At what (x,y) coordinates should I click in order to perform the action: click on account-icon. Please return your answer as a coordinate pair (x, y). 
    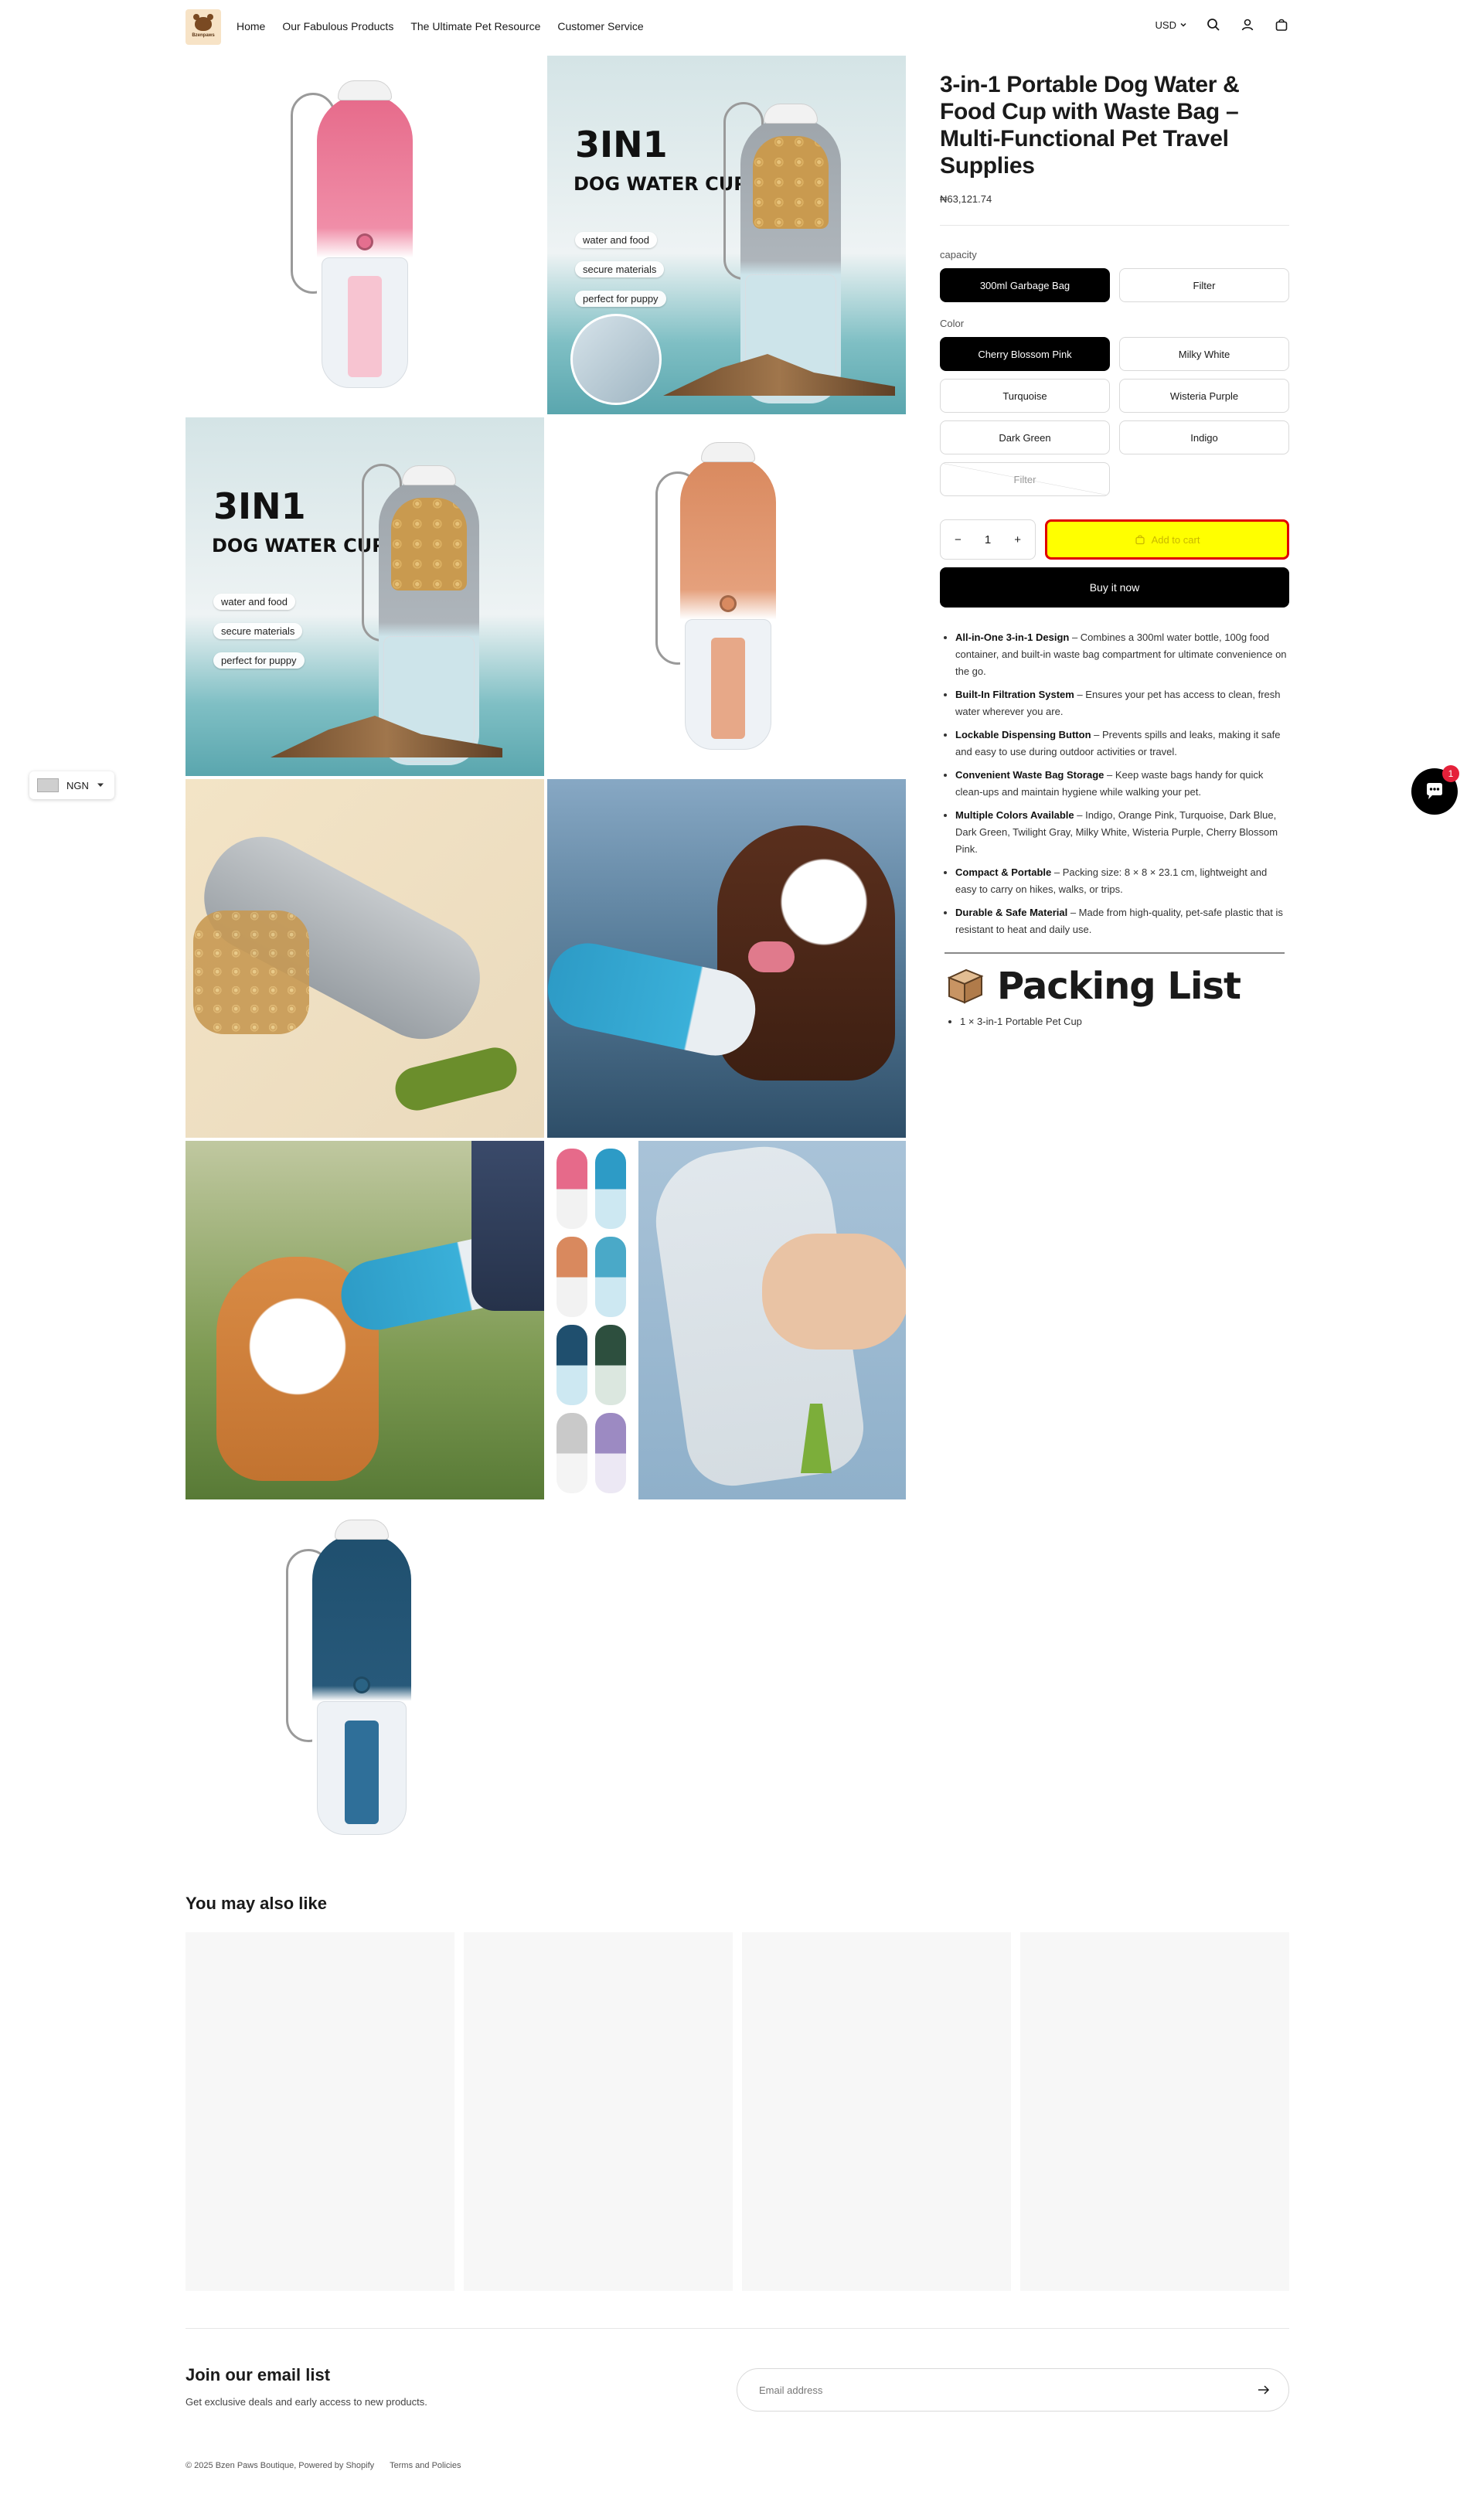
    Looking at the image, I should click on (1247, 24).